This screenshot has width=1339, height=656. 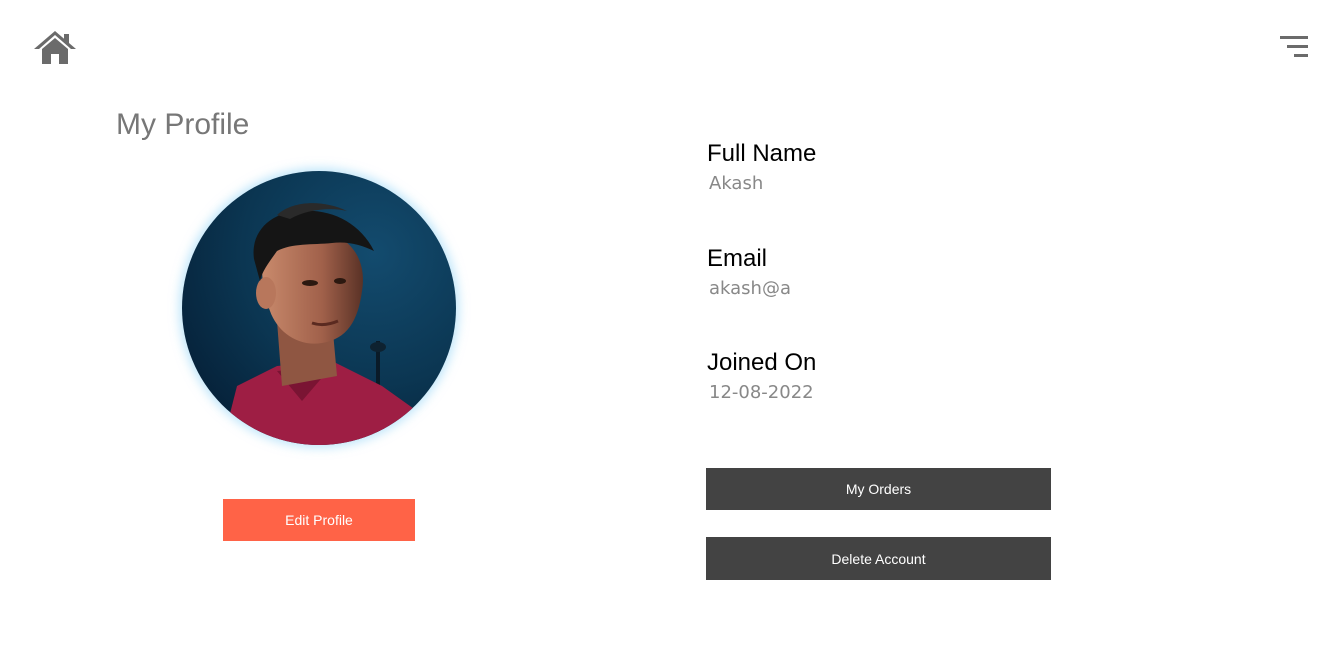 I want to click on home-icon, so click(x=55, y=47).